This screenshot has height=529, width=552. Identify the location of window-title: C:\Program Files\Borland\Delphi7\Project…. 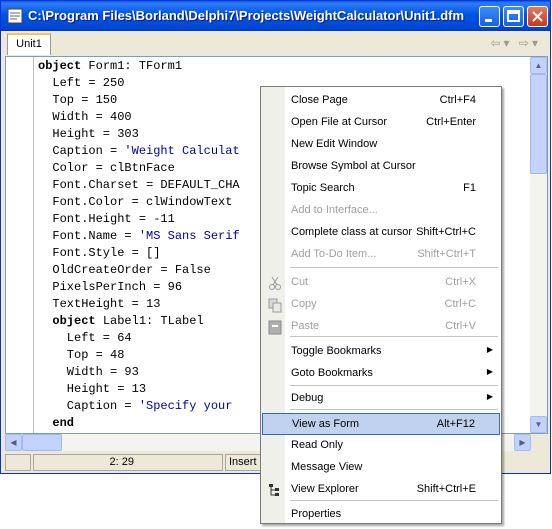
(246, 15).